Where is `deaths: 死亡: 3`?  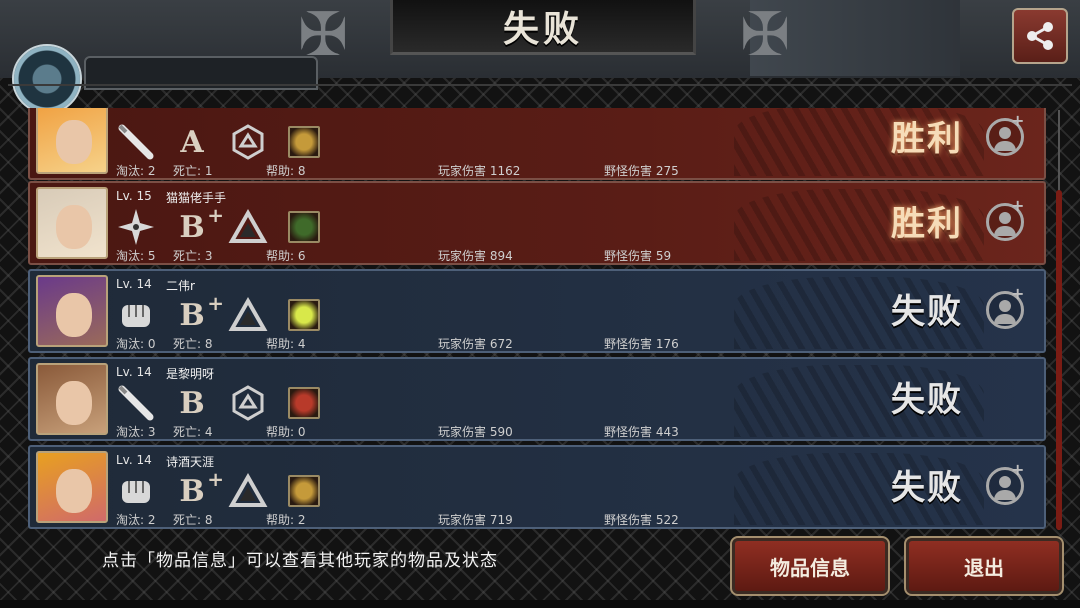
deaths: 死亡: 3 is located at coordinates (193, 256).